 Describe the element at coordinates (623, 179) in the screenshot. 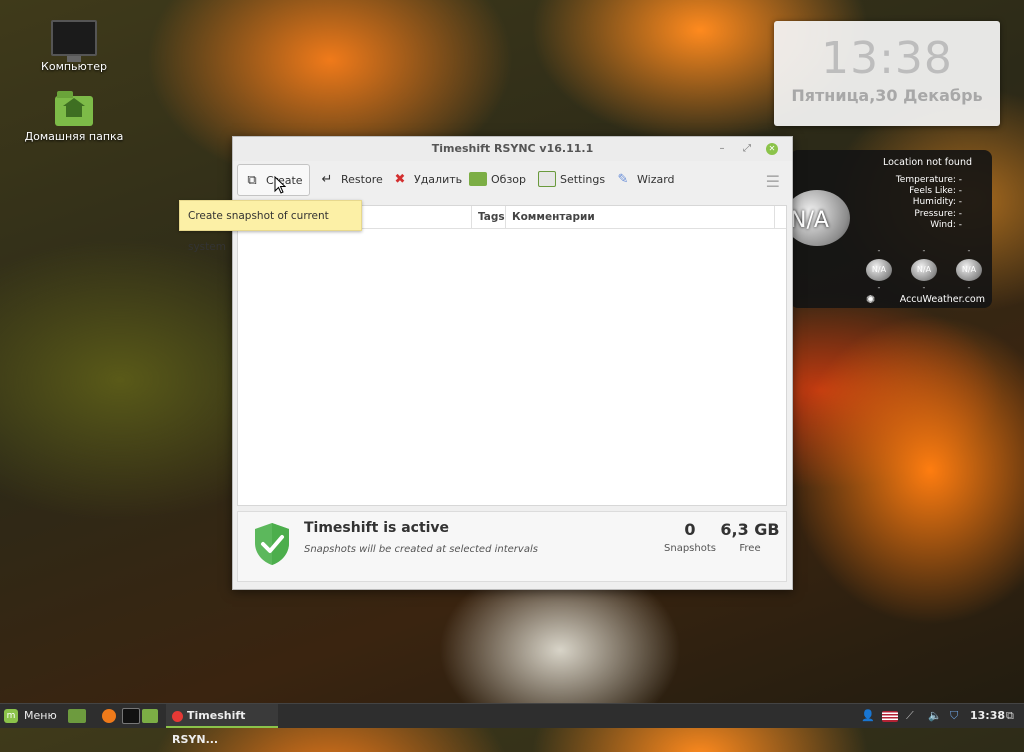

I see `wizard-wand-icon: ✎` at that location.